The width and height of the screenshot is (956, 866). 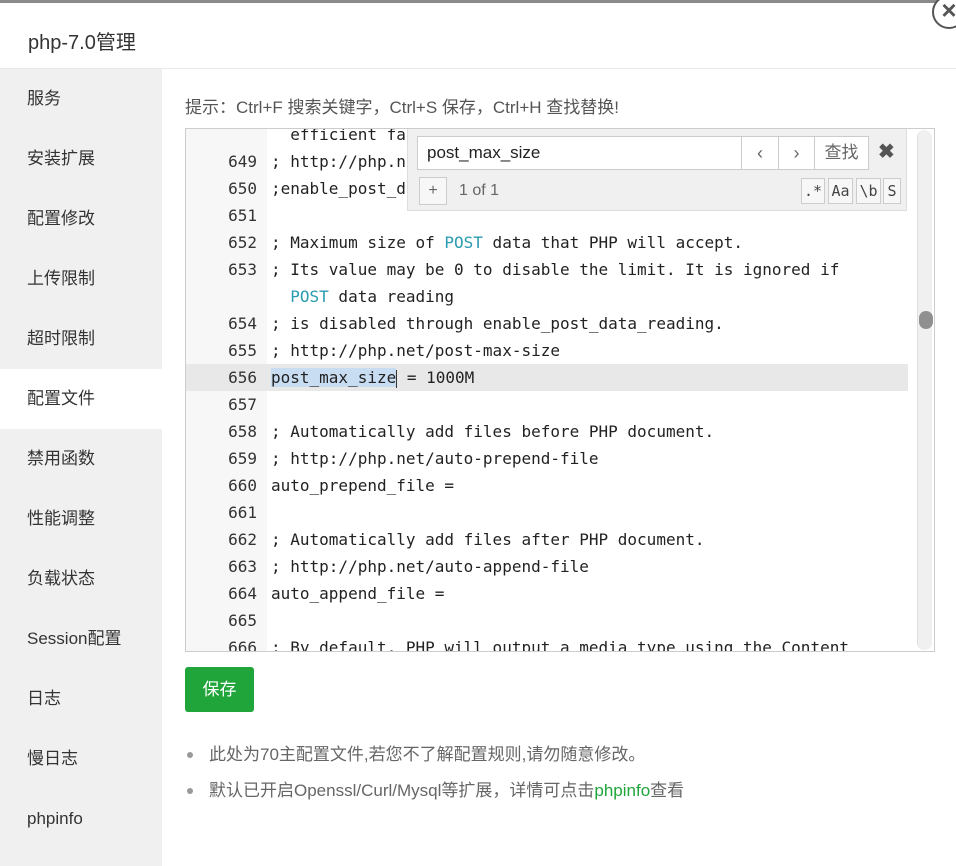 I want to click on title-bar: php-7.0管理, so click(x=478, y=37).